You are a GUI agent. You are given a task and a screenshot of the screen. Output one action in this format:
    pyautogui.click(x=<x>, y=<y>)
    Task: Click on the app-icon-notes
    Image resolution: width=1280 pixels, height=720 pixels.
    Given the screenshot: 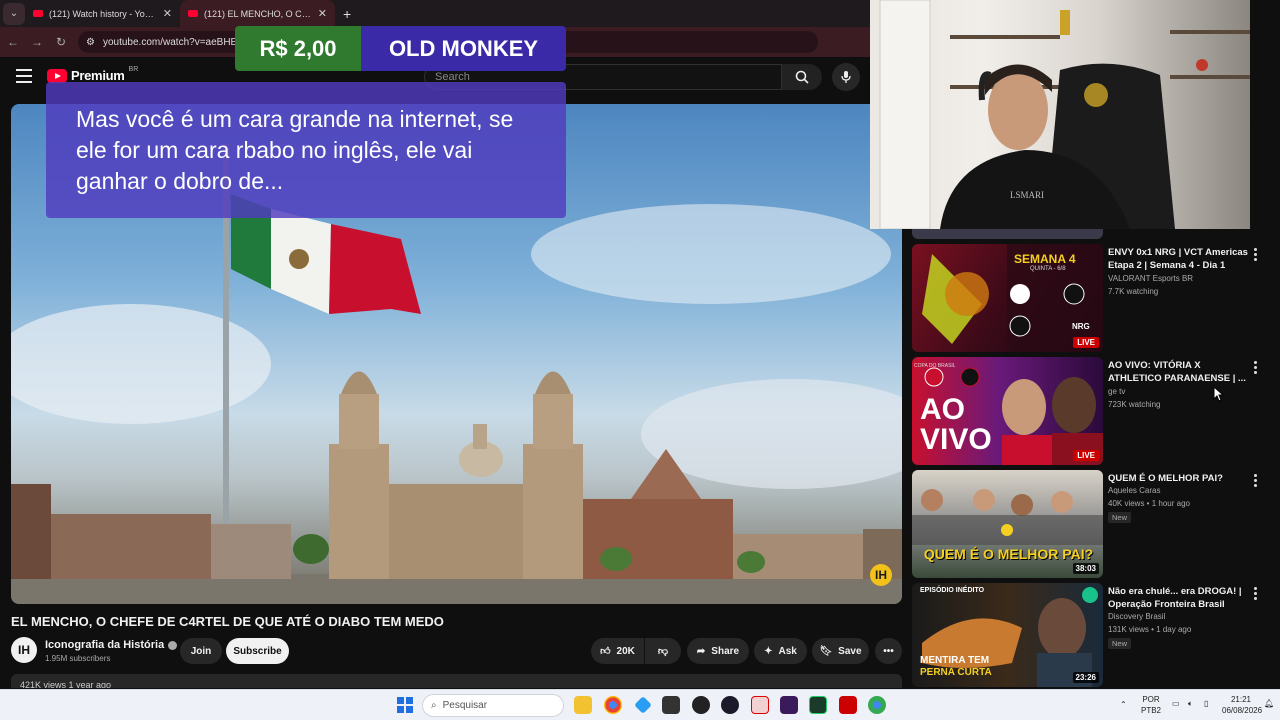 What is the action you would take?
    pyautogui.click(x=760, y=705)
    